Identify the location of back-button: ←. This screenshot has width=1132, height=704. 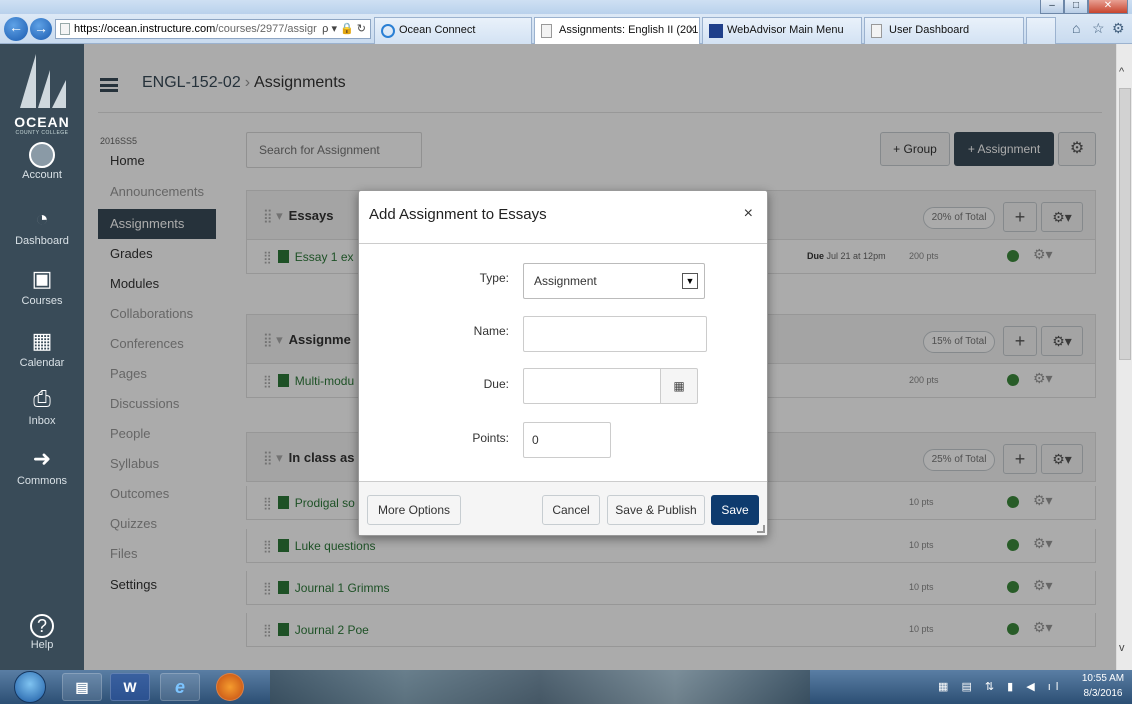
(16, 29).